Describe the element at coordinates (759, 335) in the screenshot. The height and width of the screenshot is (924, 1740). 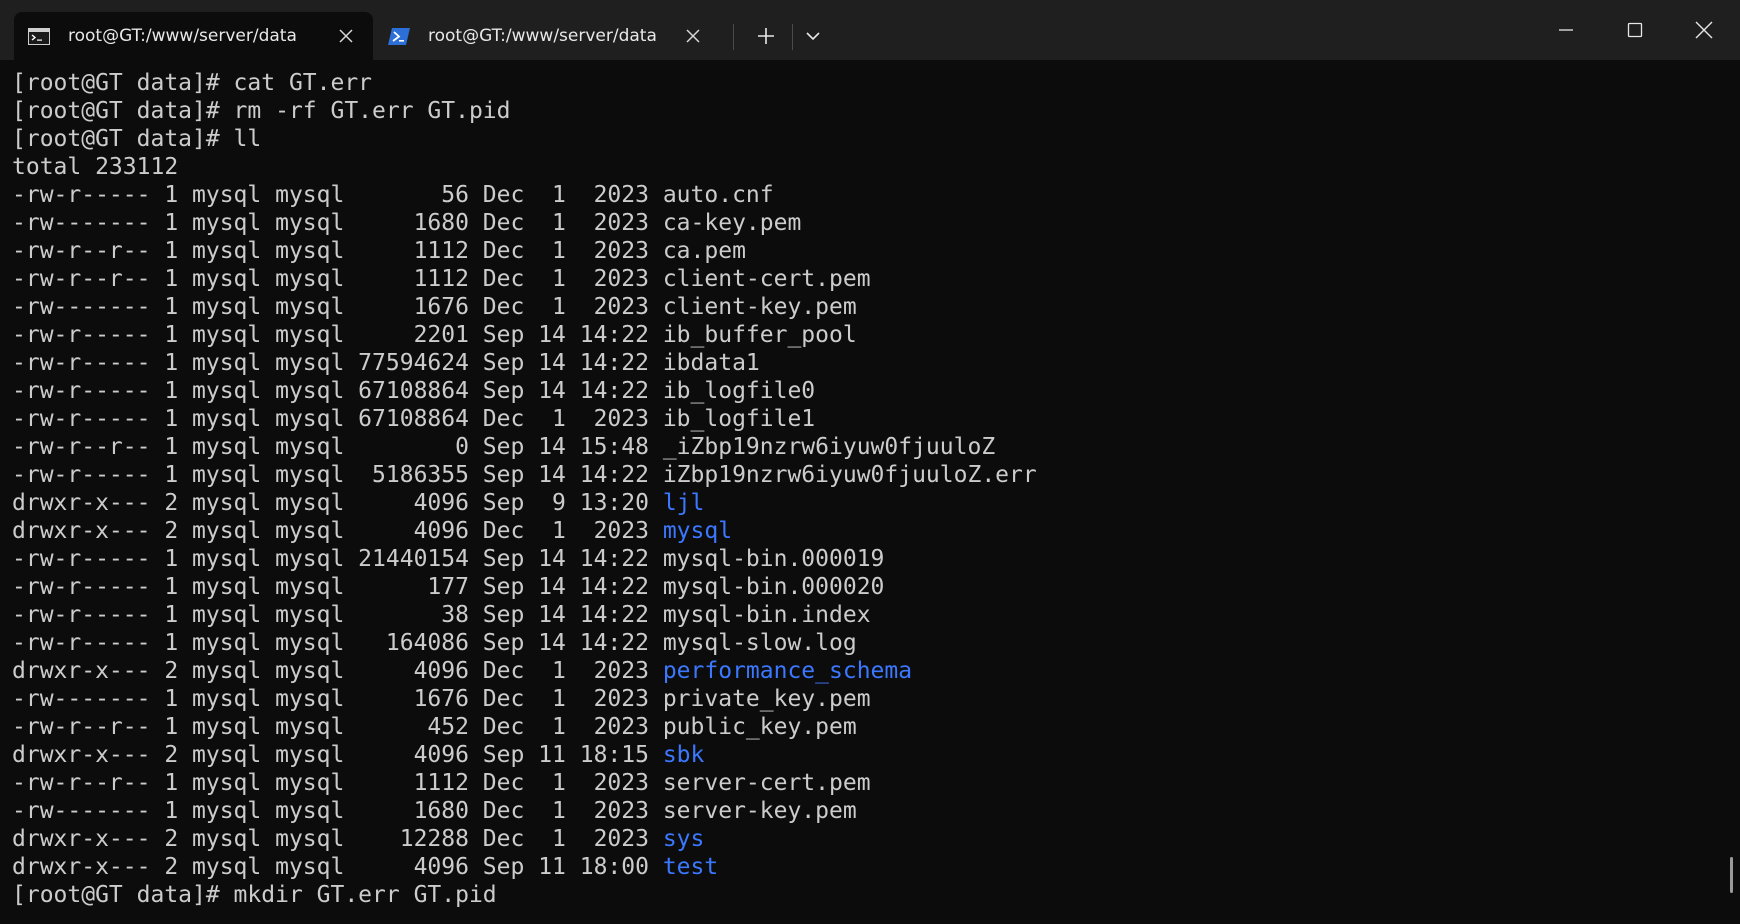
I see `file-name: ib_buffer_pool` at that location.